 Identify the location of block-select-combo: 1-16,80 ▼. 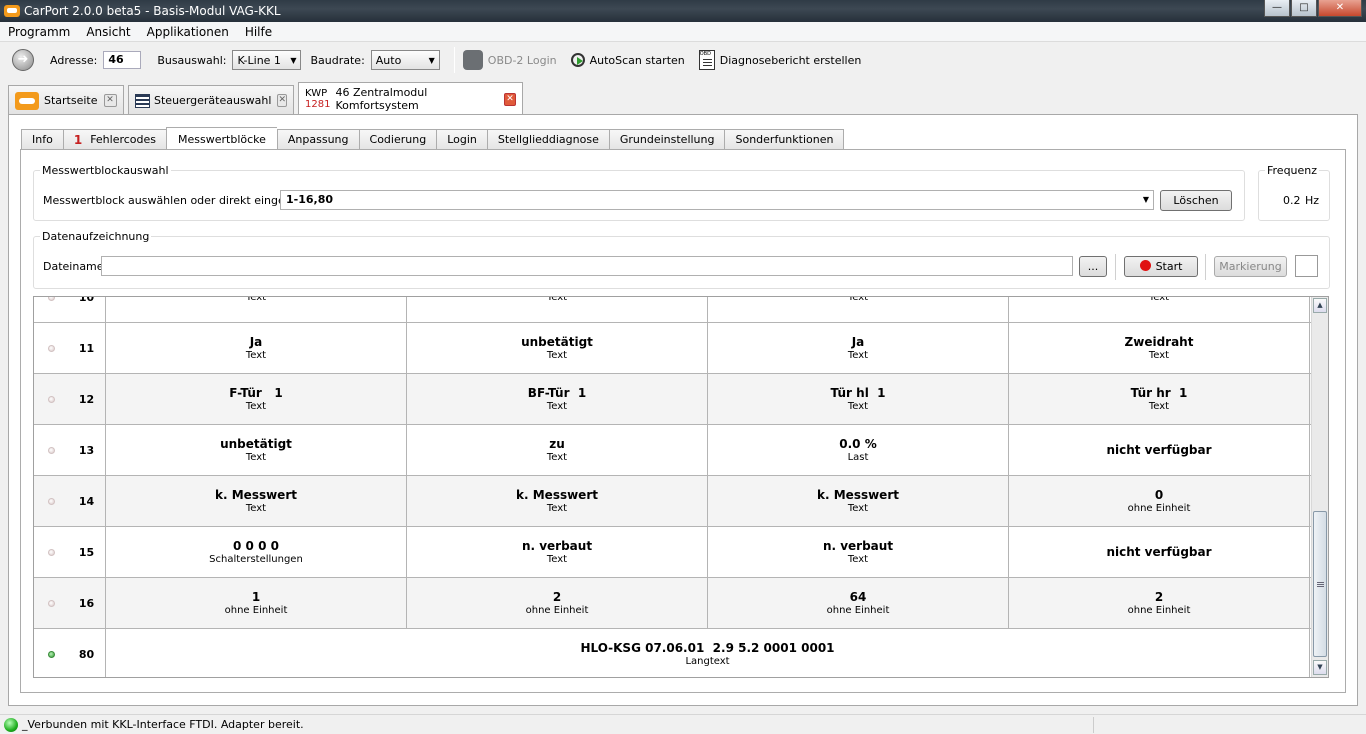
(717, 200).